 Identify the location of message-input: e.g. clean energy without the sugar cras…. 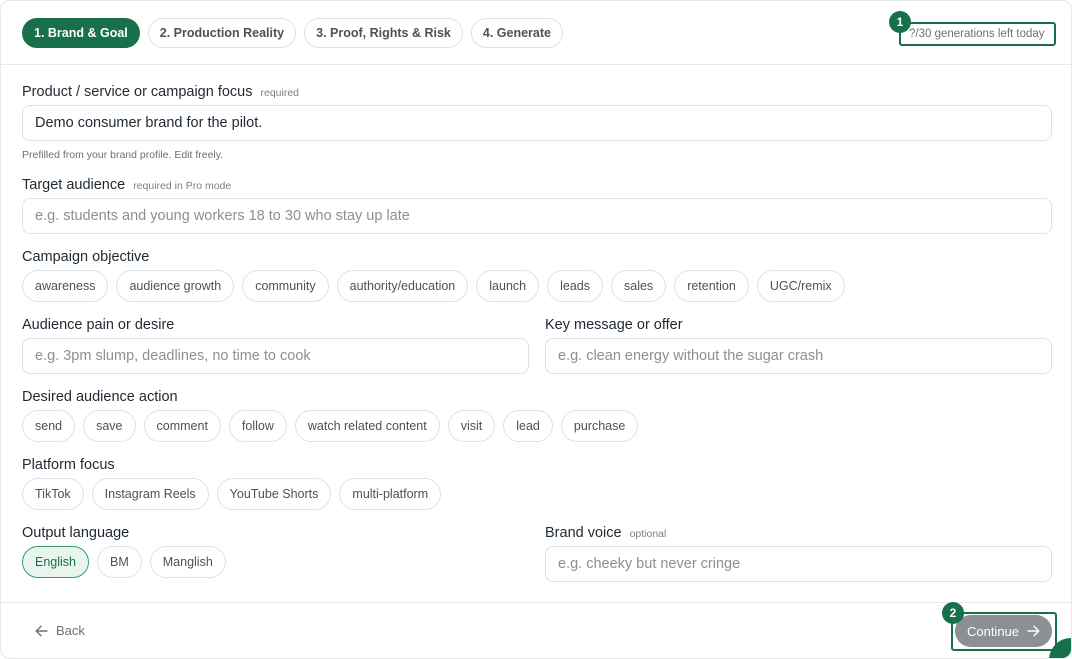
(798, 356).